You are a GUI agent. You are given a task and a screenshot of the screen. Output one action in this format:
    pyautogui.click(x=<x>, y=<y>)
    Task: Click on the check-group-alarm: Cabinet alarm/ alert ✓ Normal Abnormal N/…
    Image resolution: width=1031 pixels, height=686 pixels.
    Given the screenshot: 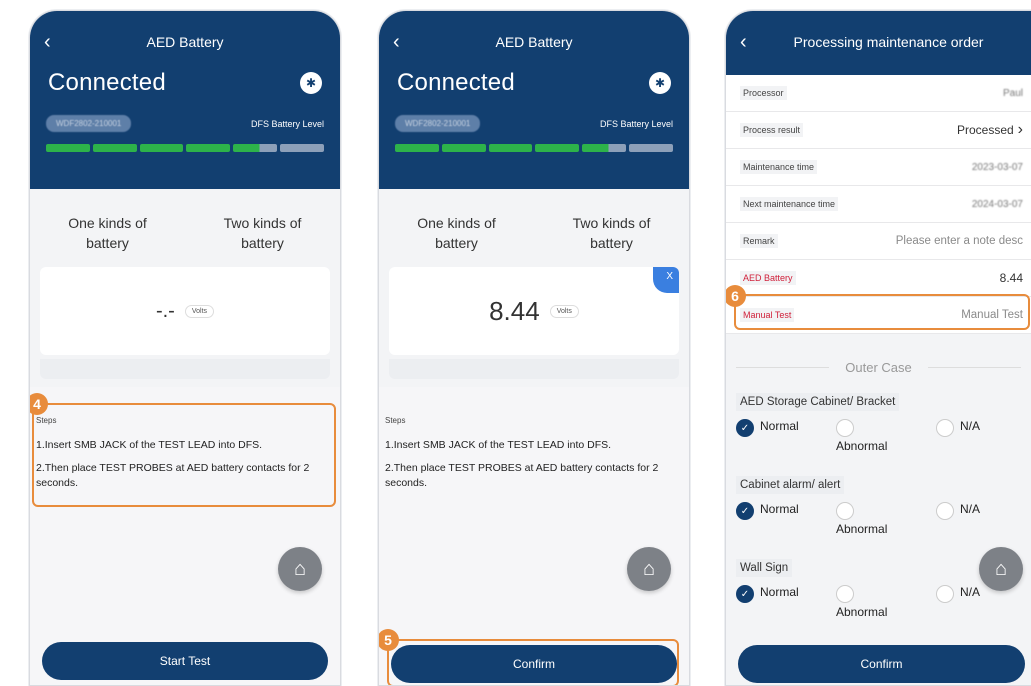 What is the action you would take?
    pyautogui.click(x=878, y=511)
    